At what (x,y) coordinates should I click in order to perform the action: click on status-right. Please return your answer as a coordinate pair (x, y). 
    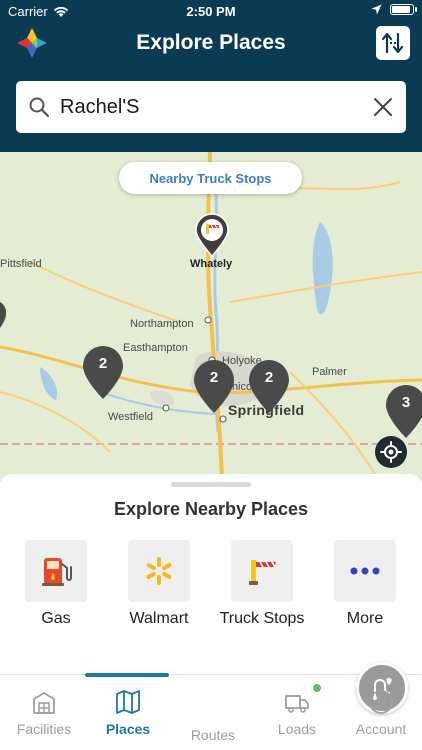
    Looking at the image, I should click on (394, 9).